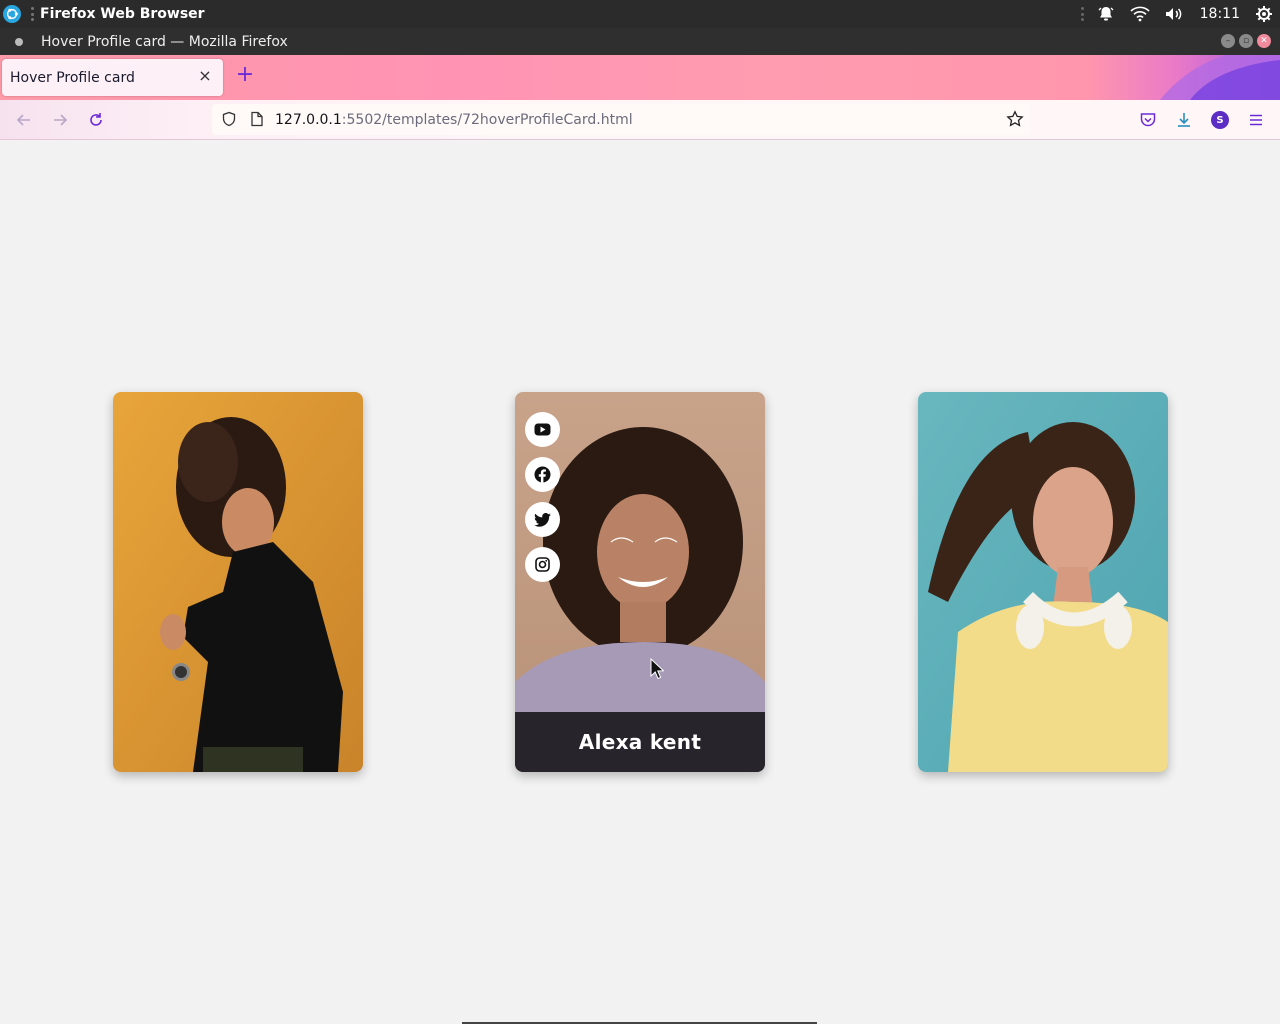  What do you see at coordinates (1256, 120) in the screenshot?
I see `hamburger-menu-icon` at bounding box center [1256, 120].